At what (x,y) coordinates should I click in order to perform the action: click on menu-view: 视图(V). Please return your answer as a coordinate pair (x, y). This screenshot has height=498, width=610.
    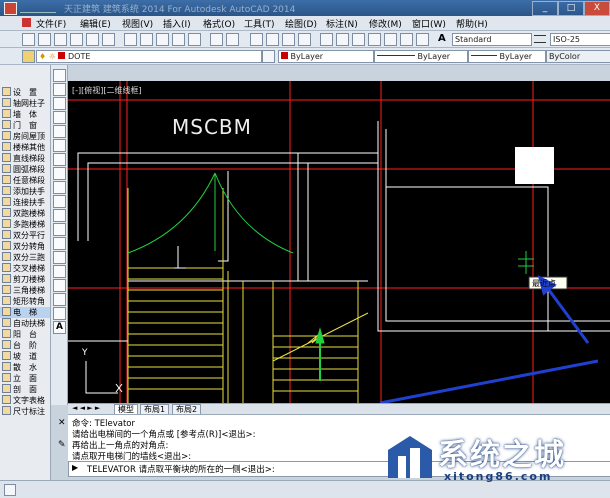
    Looking at the image, I should click on (137, 23).